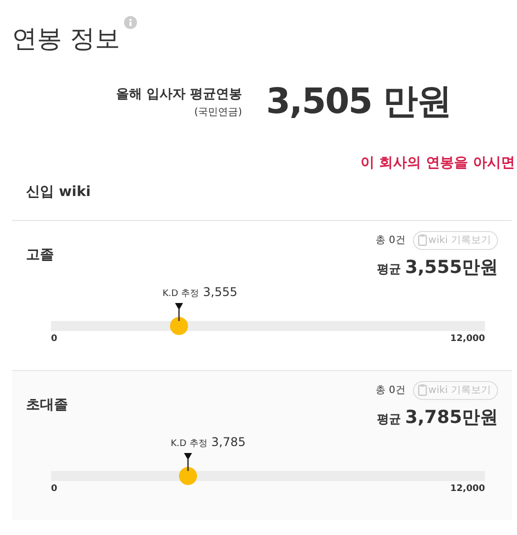 The image size is (517, 535). What do you see at coordinates (200, 292) in the screenshot?
I see `marker-label: K.D 추정 3,555` at bounding box center [200, 292].